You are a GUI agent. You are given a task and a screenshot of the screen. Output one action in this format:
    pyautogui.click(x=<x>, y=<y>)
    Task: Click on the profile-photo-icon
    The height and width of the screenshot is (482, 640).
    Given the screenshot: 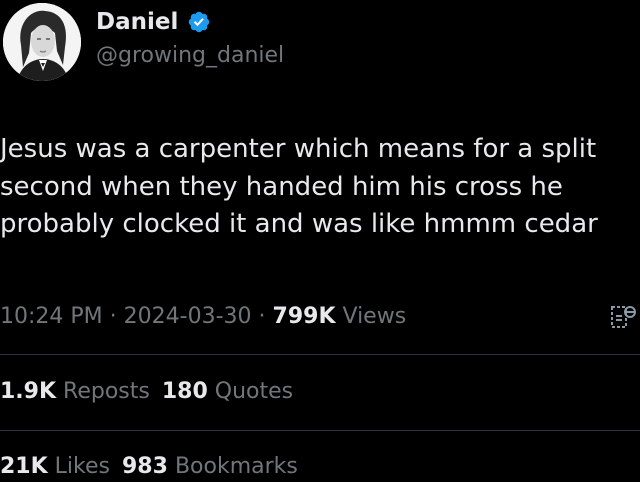 What is the action you would take?
    pyautogui.click(x=42, y=42)
    